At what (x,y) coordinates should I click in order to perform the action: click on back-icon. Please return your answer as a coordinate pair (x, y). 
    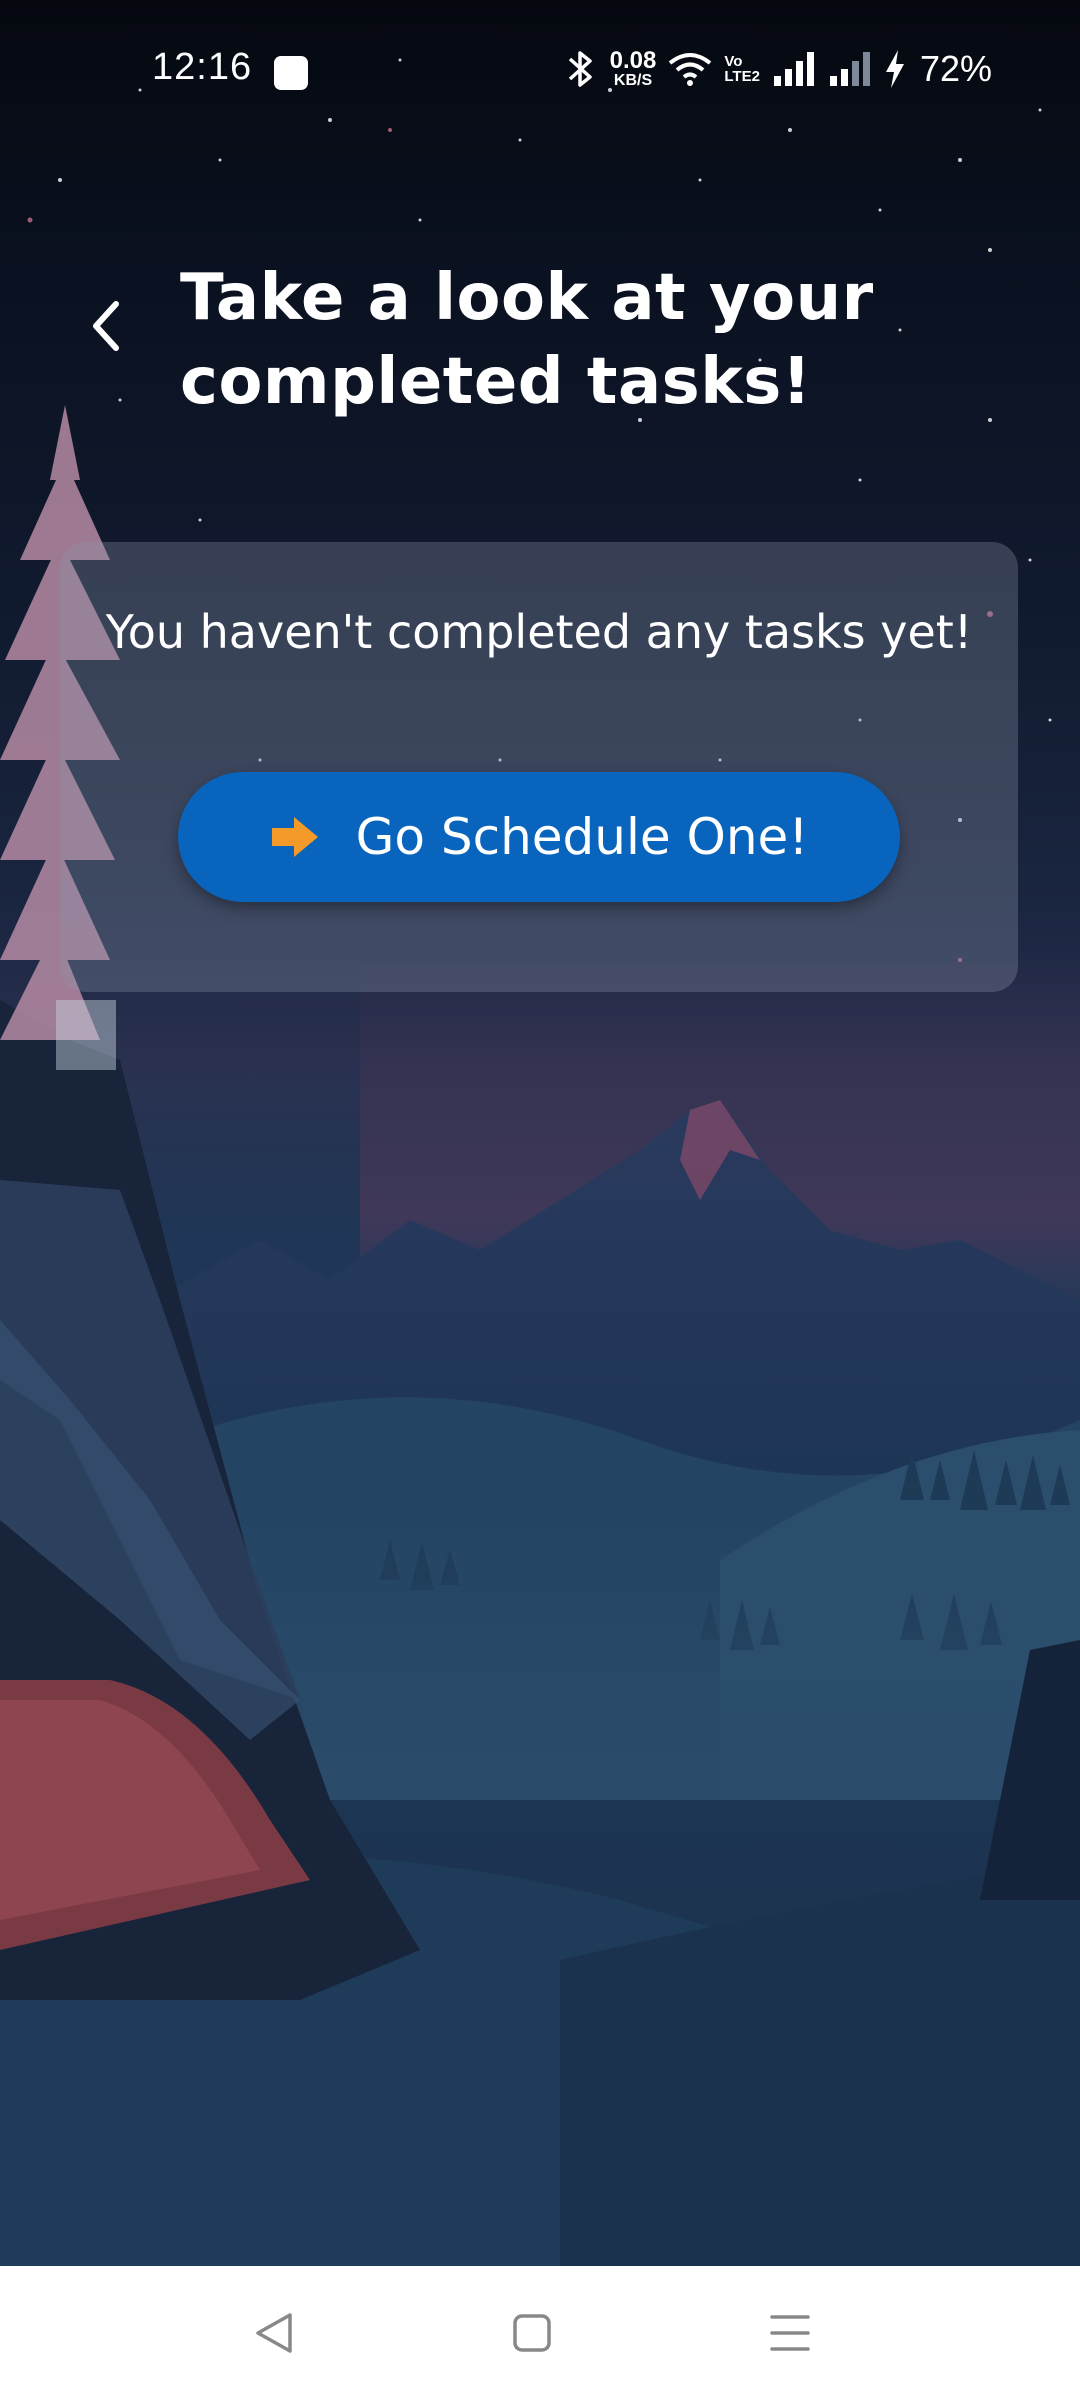
    Looking at the image, I should click on (106, 326).